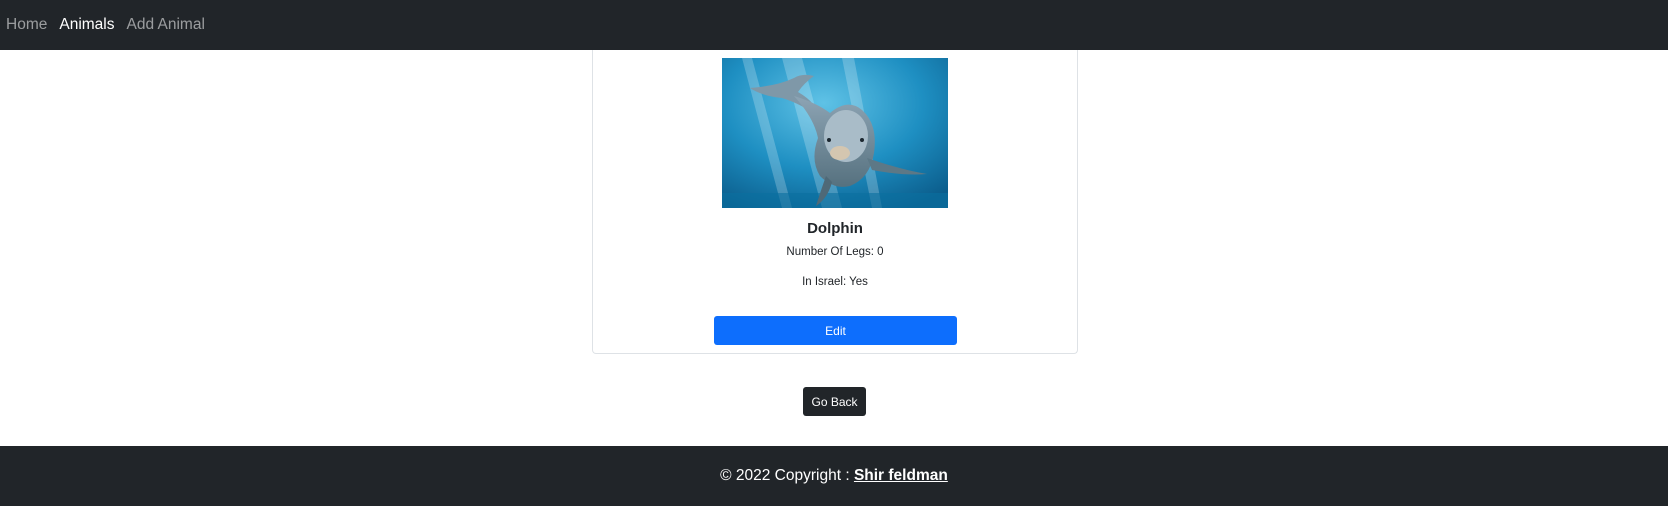  I want to click on dolphin-picture, so click(835, 133).